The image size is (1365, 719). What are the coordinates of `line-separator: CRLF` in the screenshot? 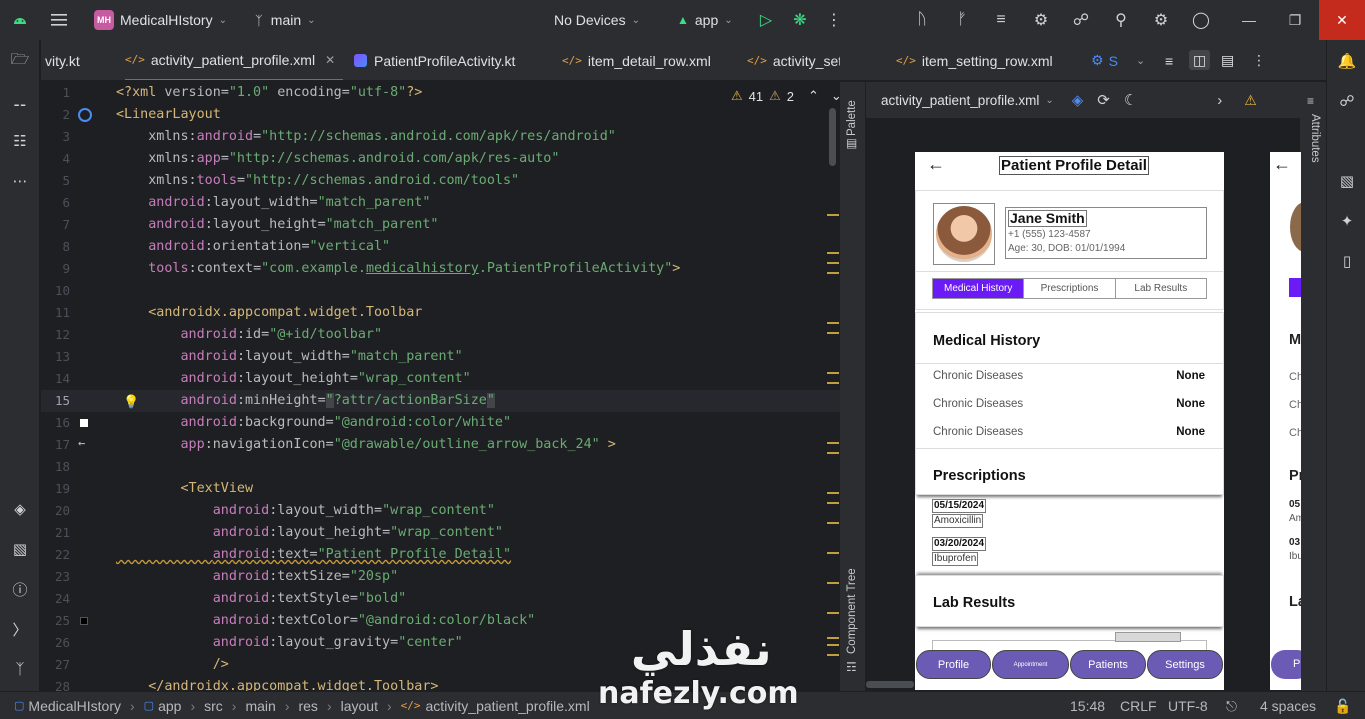 It's located at (1138, 705).